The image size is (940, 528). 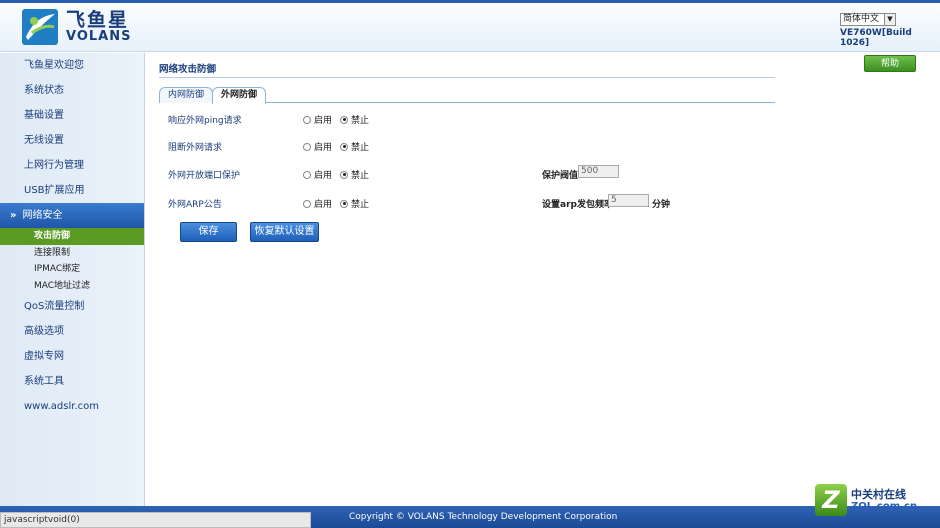 I want to click on port-protection-radio-group: 启用 禁止, so click(x=340, y=174).